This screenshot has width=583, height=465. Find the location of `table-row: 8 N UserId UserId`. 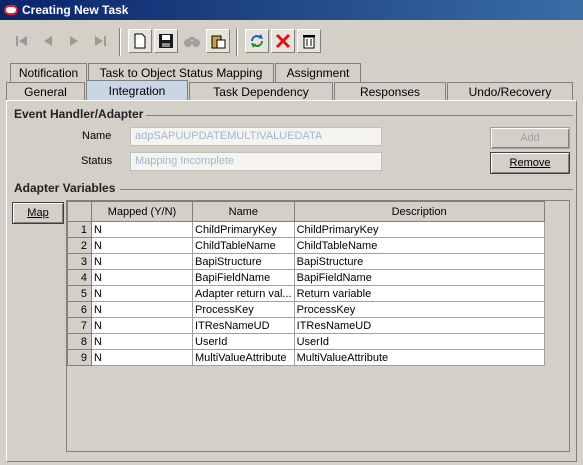

table-row: 8 N UserId UserId is located at coordinates (306, 341).